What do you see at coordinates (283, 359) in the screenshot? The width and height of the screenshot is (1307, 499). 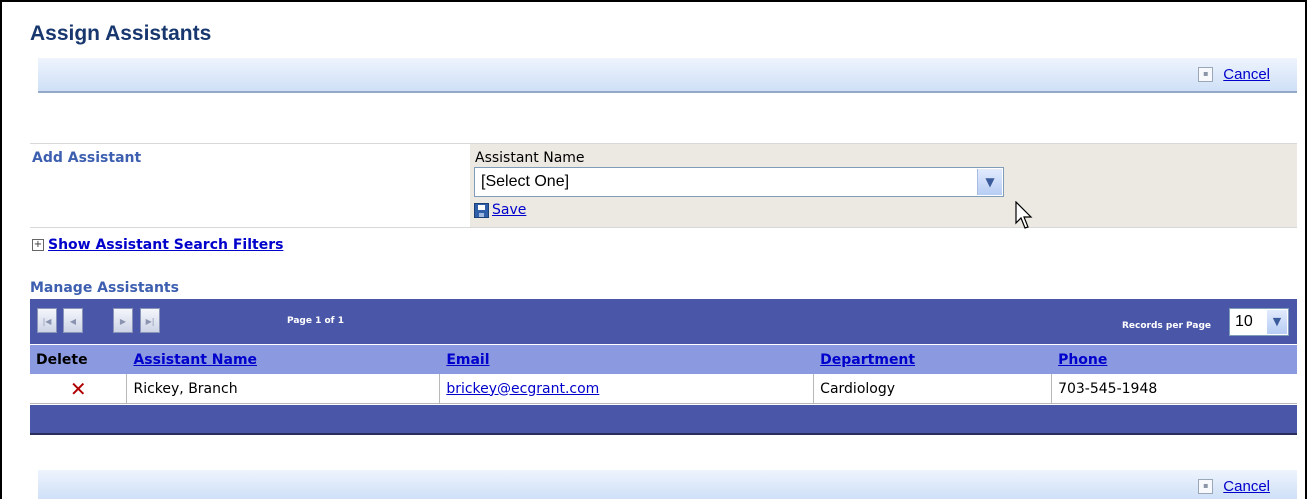 I see `column-header-assistant-name: Assistant Name` at bounding box center [283, 359].